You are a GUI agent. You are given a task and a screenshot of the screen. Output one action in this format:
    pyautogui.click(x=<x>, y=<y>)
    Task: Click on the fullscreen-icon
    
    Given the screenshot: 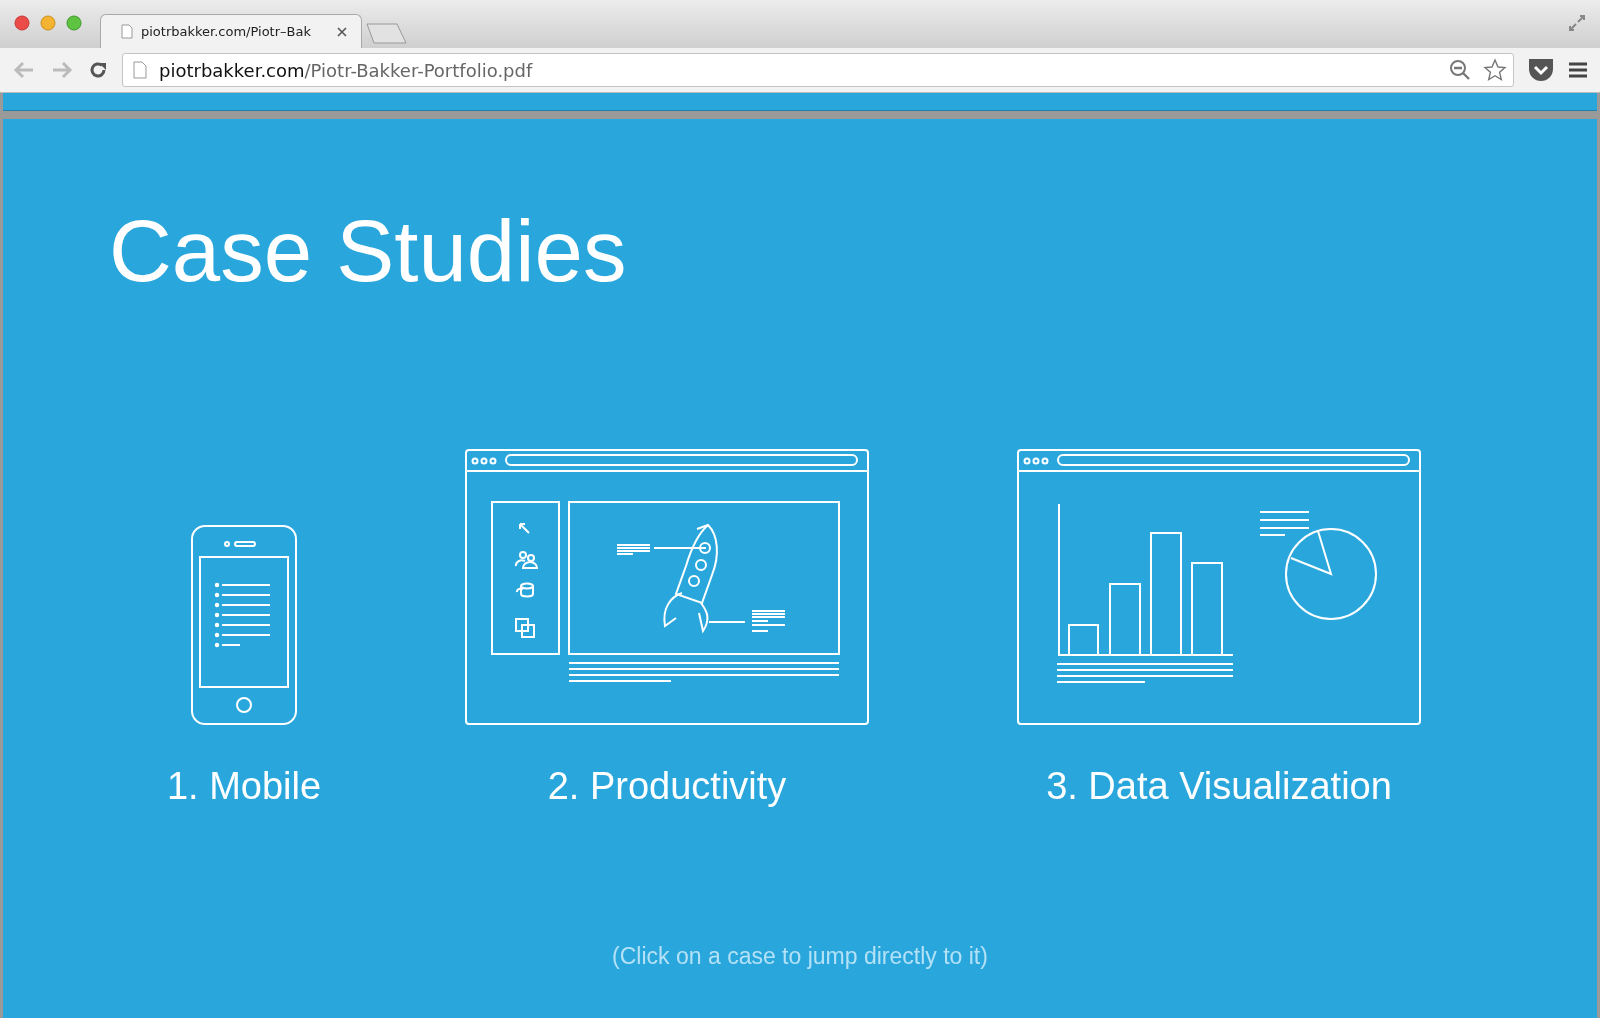 What is the action you would take?
    pyautogui.click(x=1577, y=23)
    